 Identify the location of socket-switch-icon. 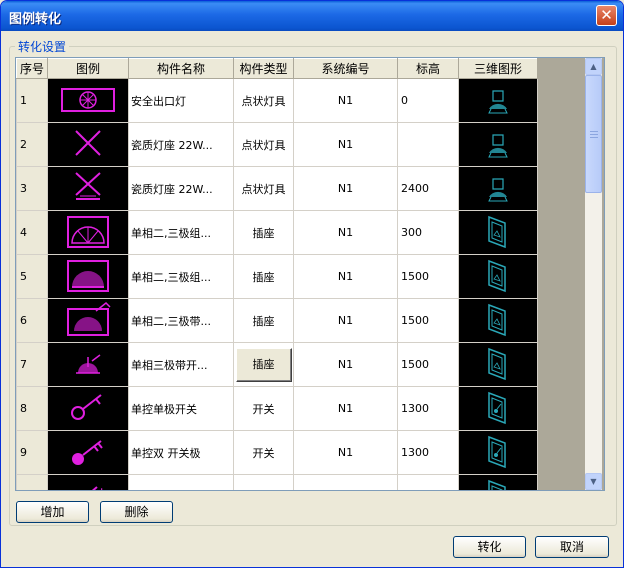
(89, 318).